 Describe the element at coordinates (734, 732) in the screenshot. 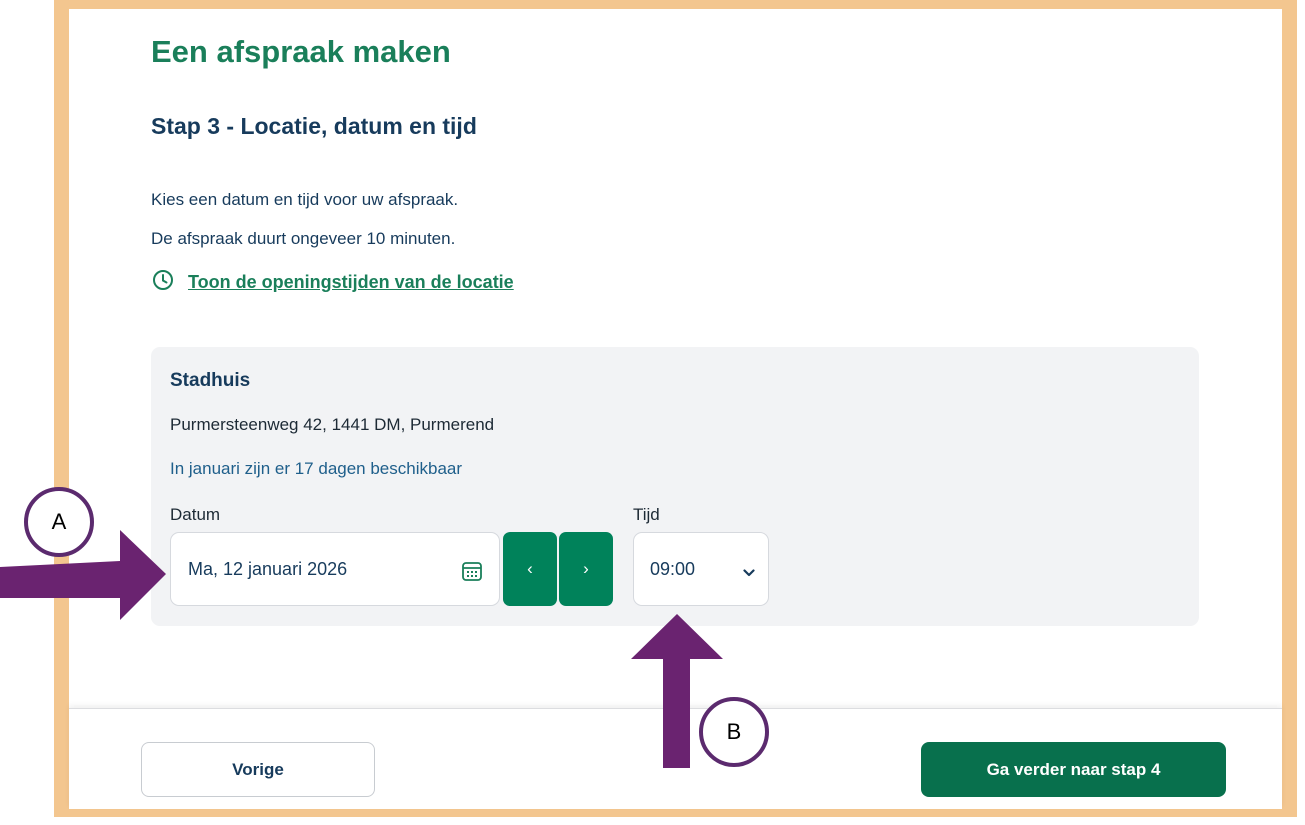

I see `annotation-marker-b: B` at that location.